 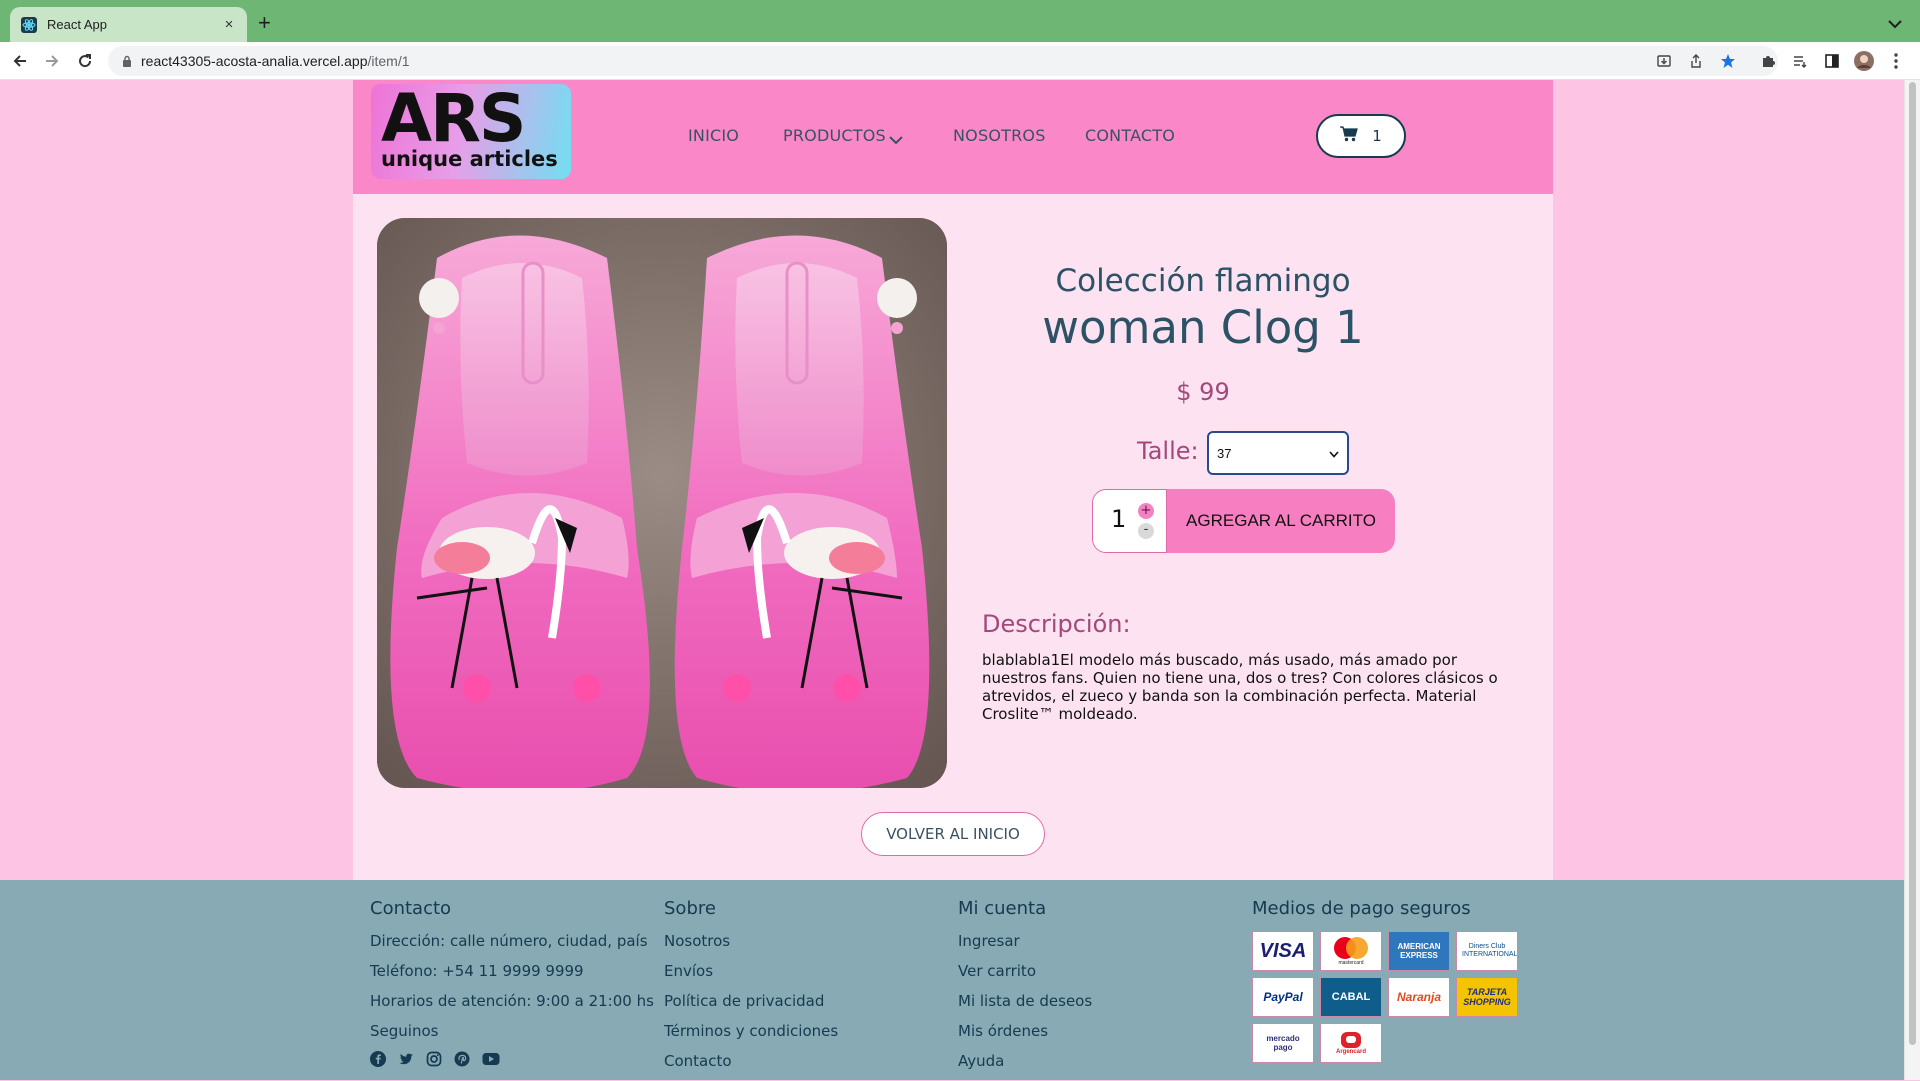 I want to click on bookmark-star-icon, so click(x=1728, y=61).